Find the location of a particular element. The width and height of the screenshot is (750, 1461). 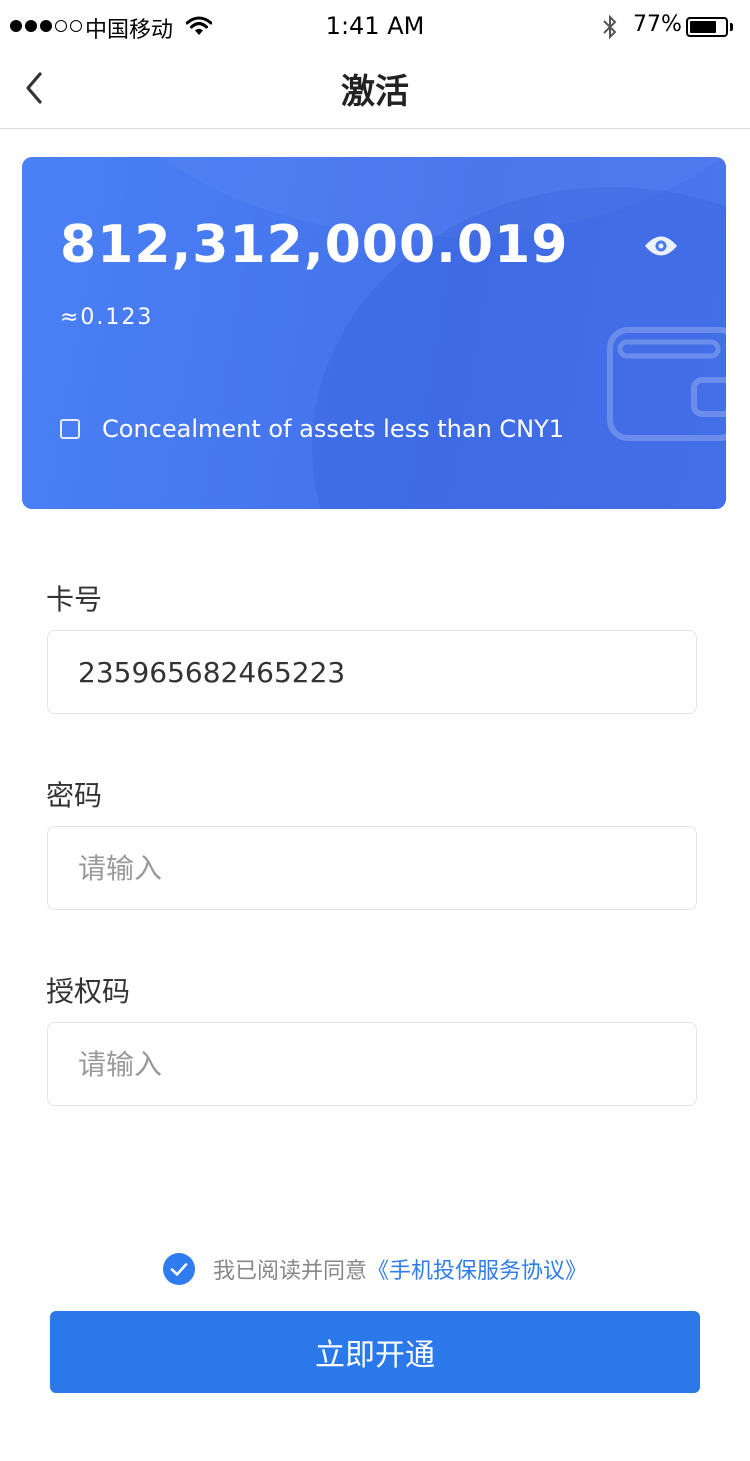

battery-icon is located at coordinates (707, 27).